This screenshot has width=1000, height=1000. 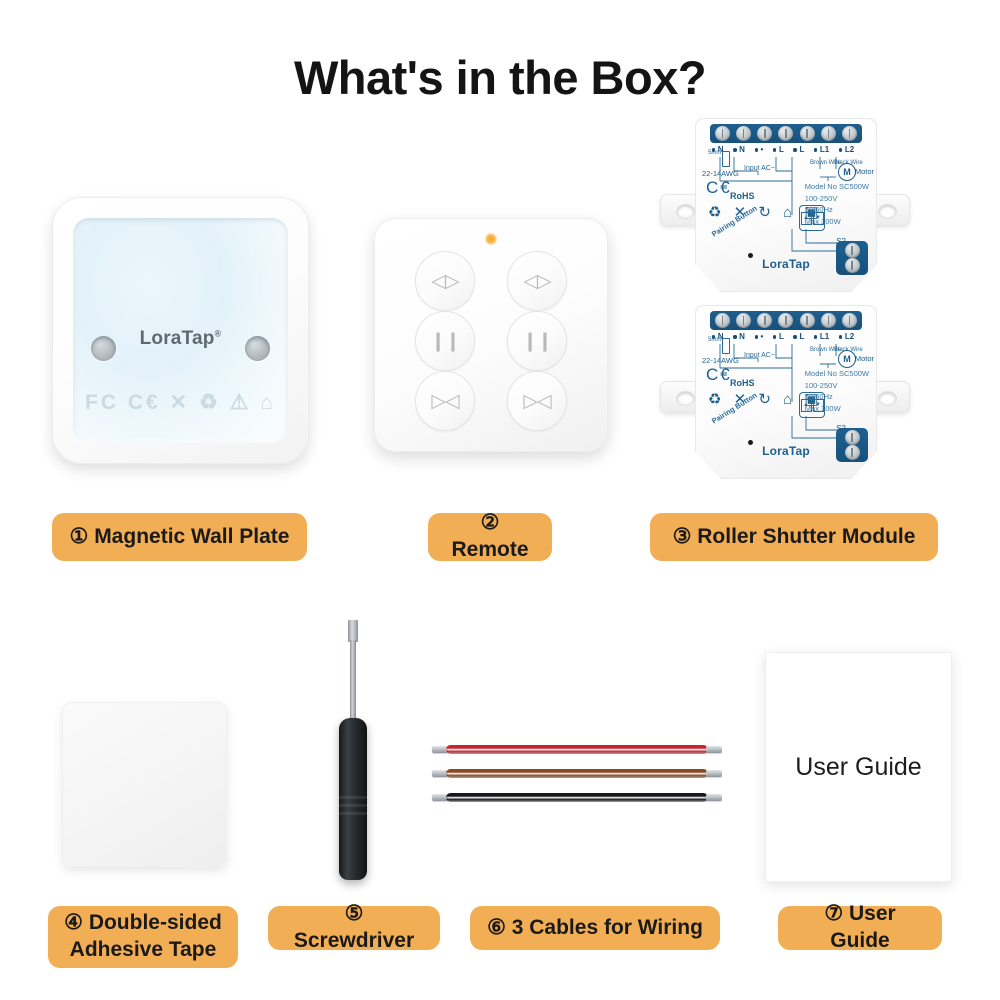 I want to click on label-adhesive-tape: ④ Double-sided Adhesive Tape, so click(x=143, y=937).